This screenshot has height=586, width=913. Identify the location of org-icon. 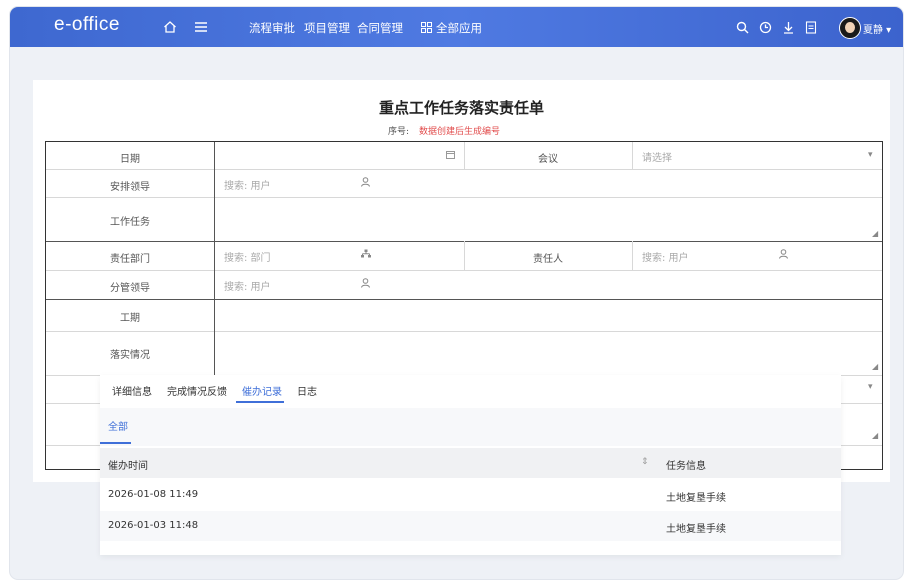
(366, 255).